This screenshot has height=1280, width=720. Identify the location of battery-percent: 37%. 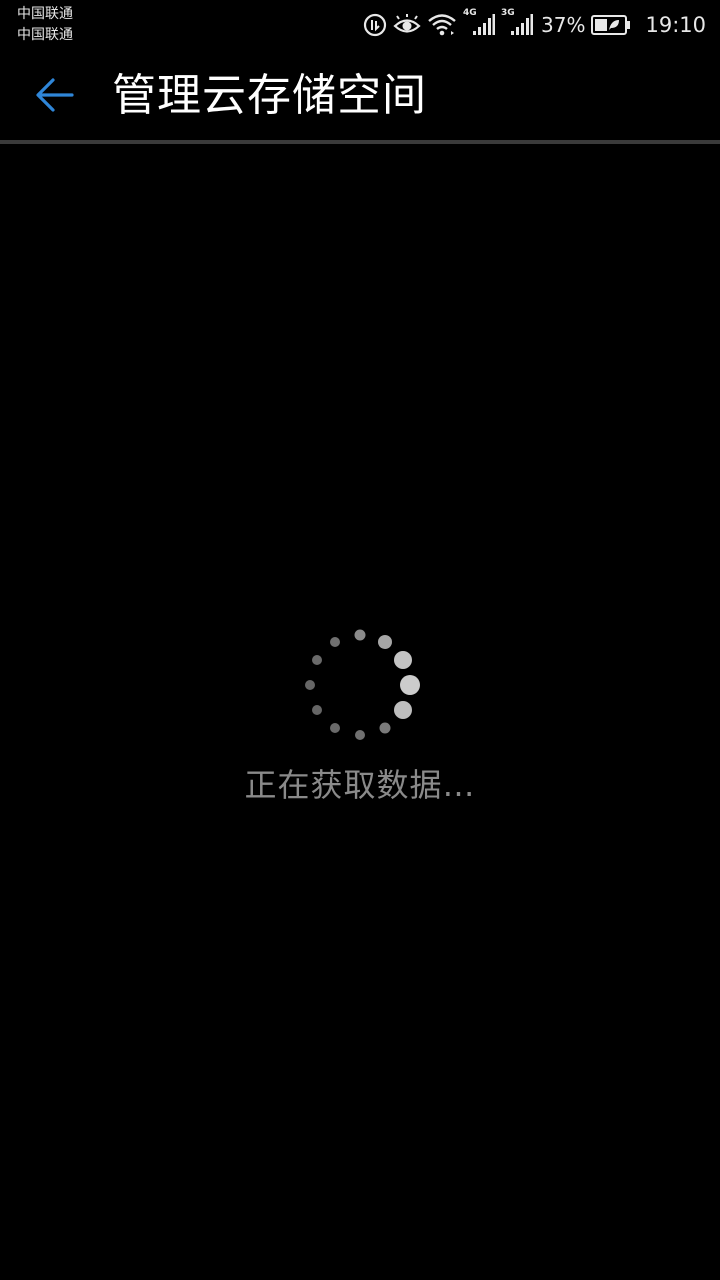
(563, 25).